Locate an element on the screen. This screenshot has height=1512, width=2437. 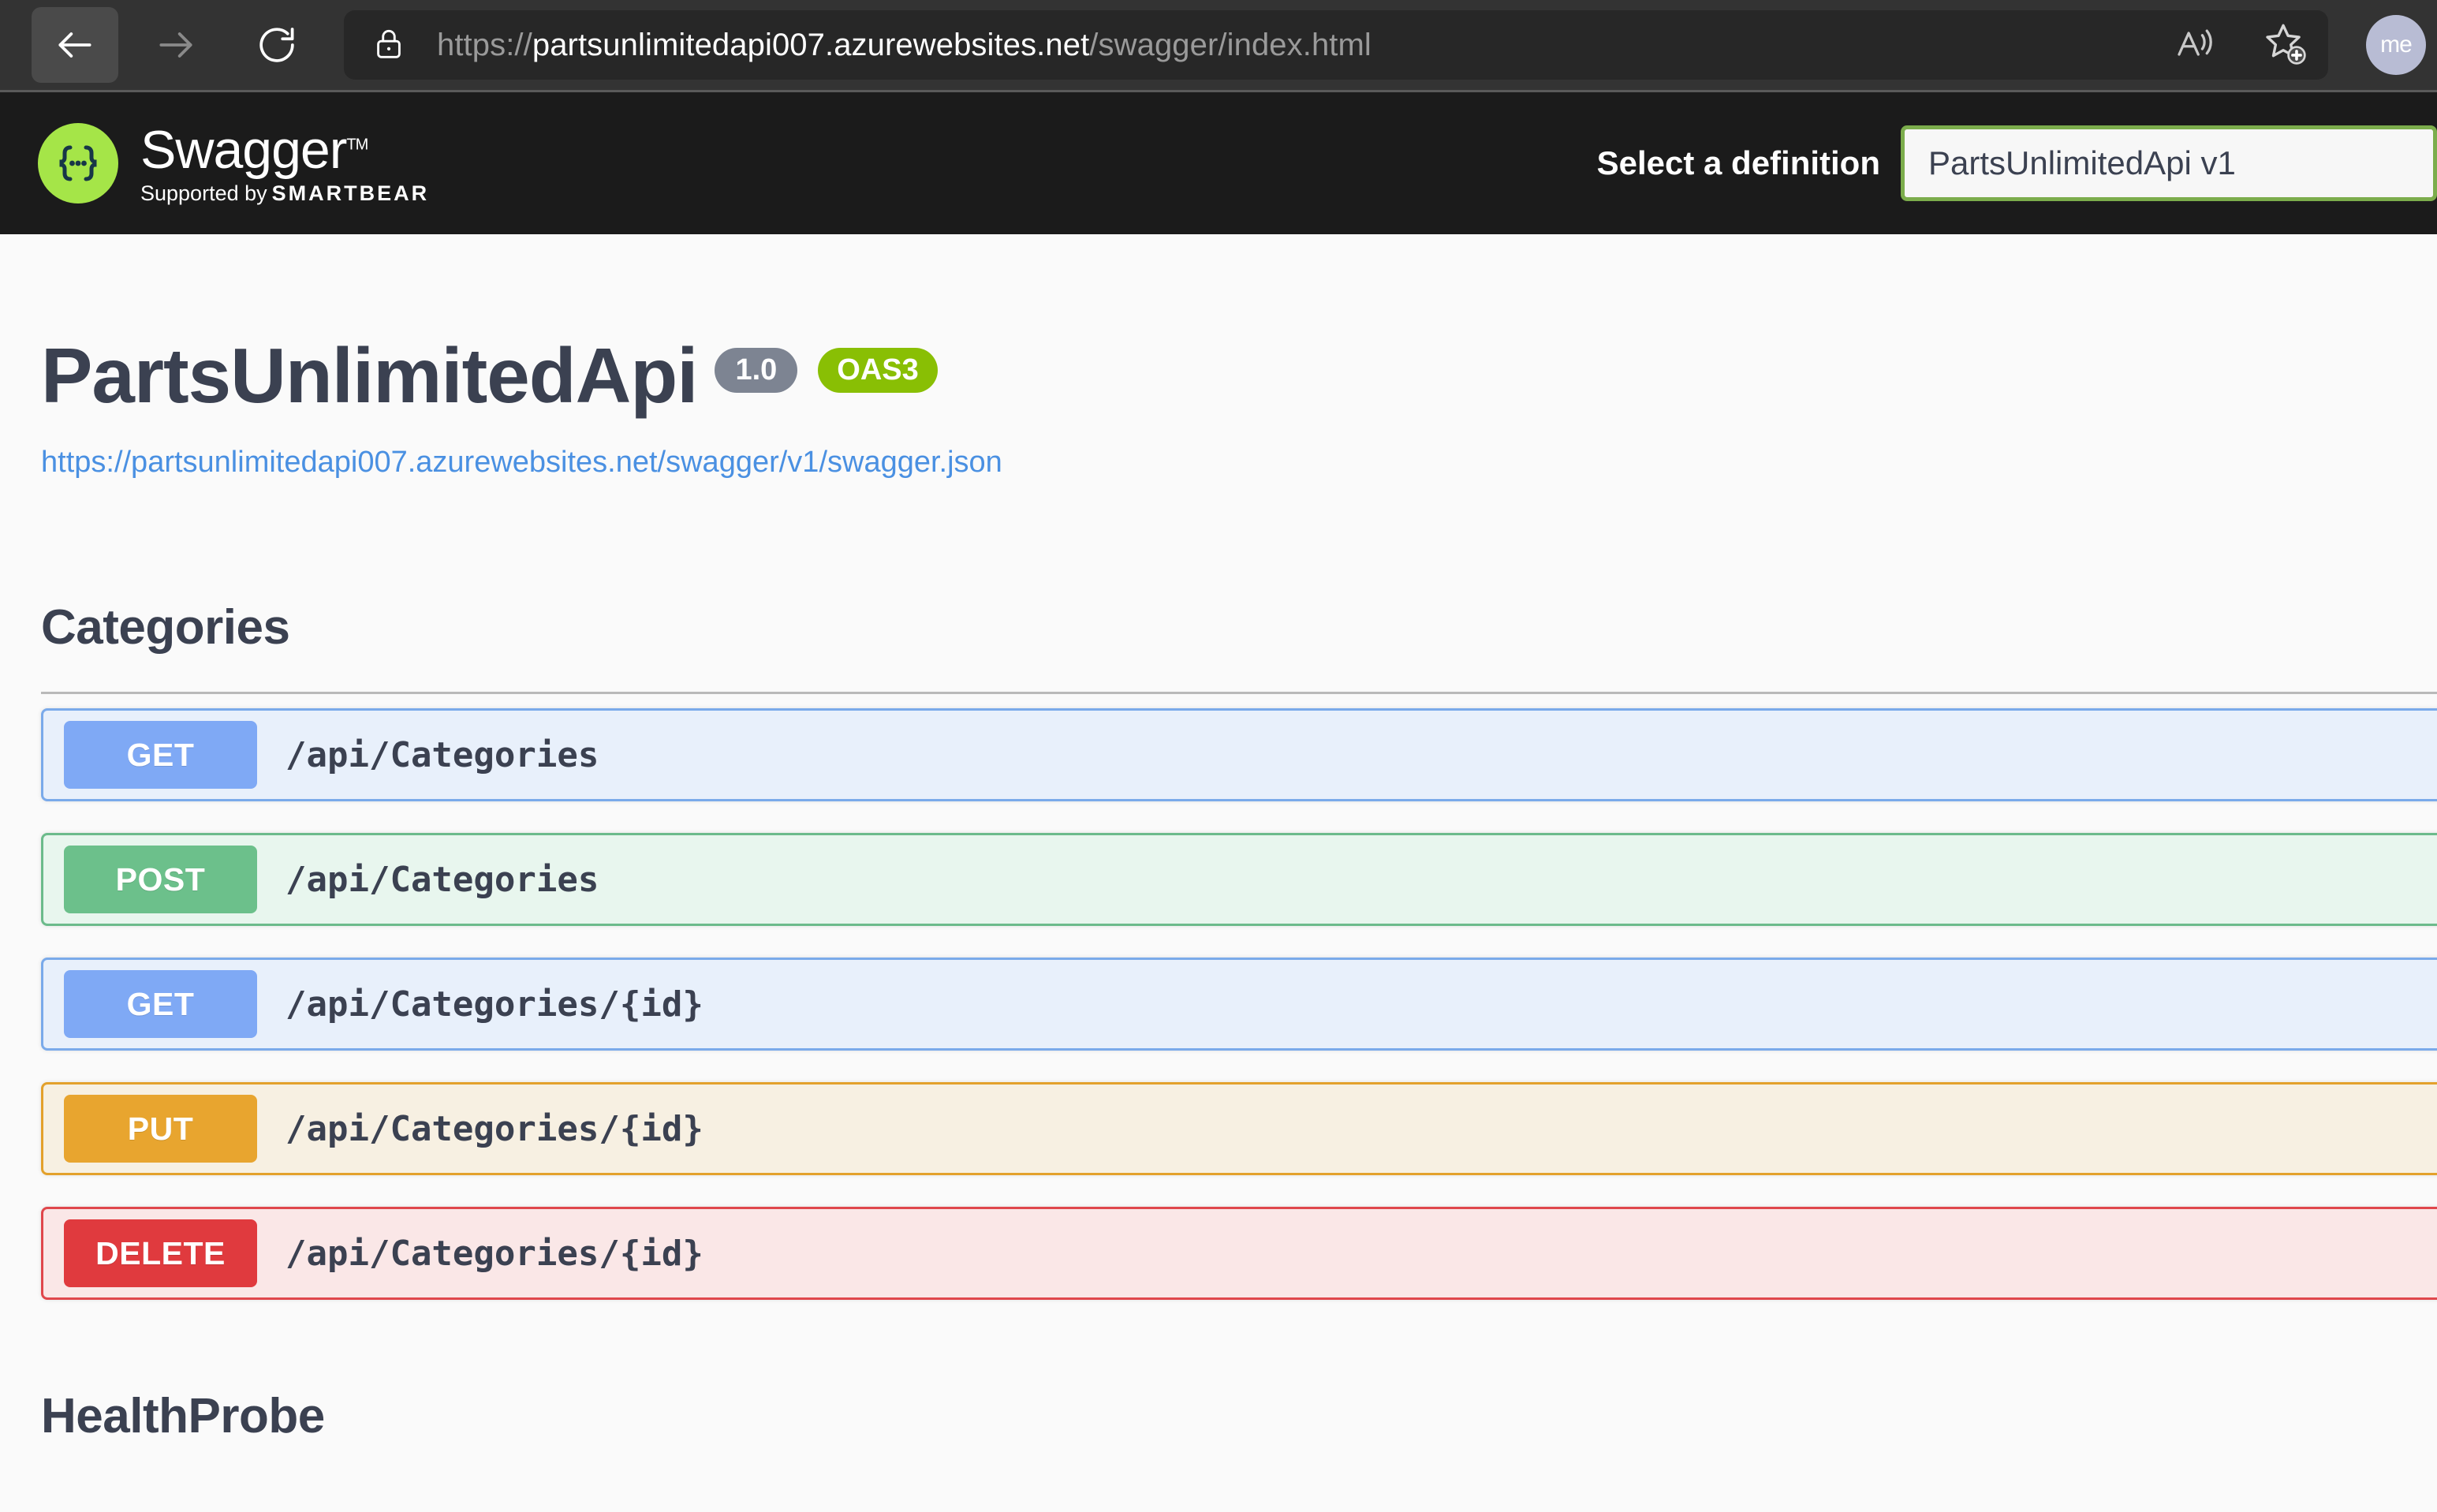
arrow-right-icon is located at coordinates (176, 45).